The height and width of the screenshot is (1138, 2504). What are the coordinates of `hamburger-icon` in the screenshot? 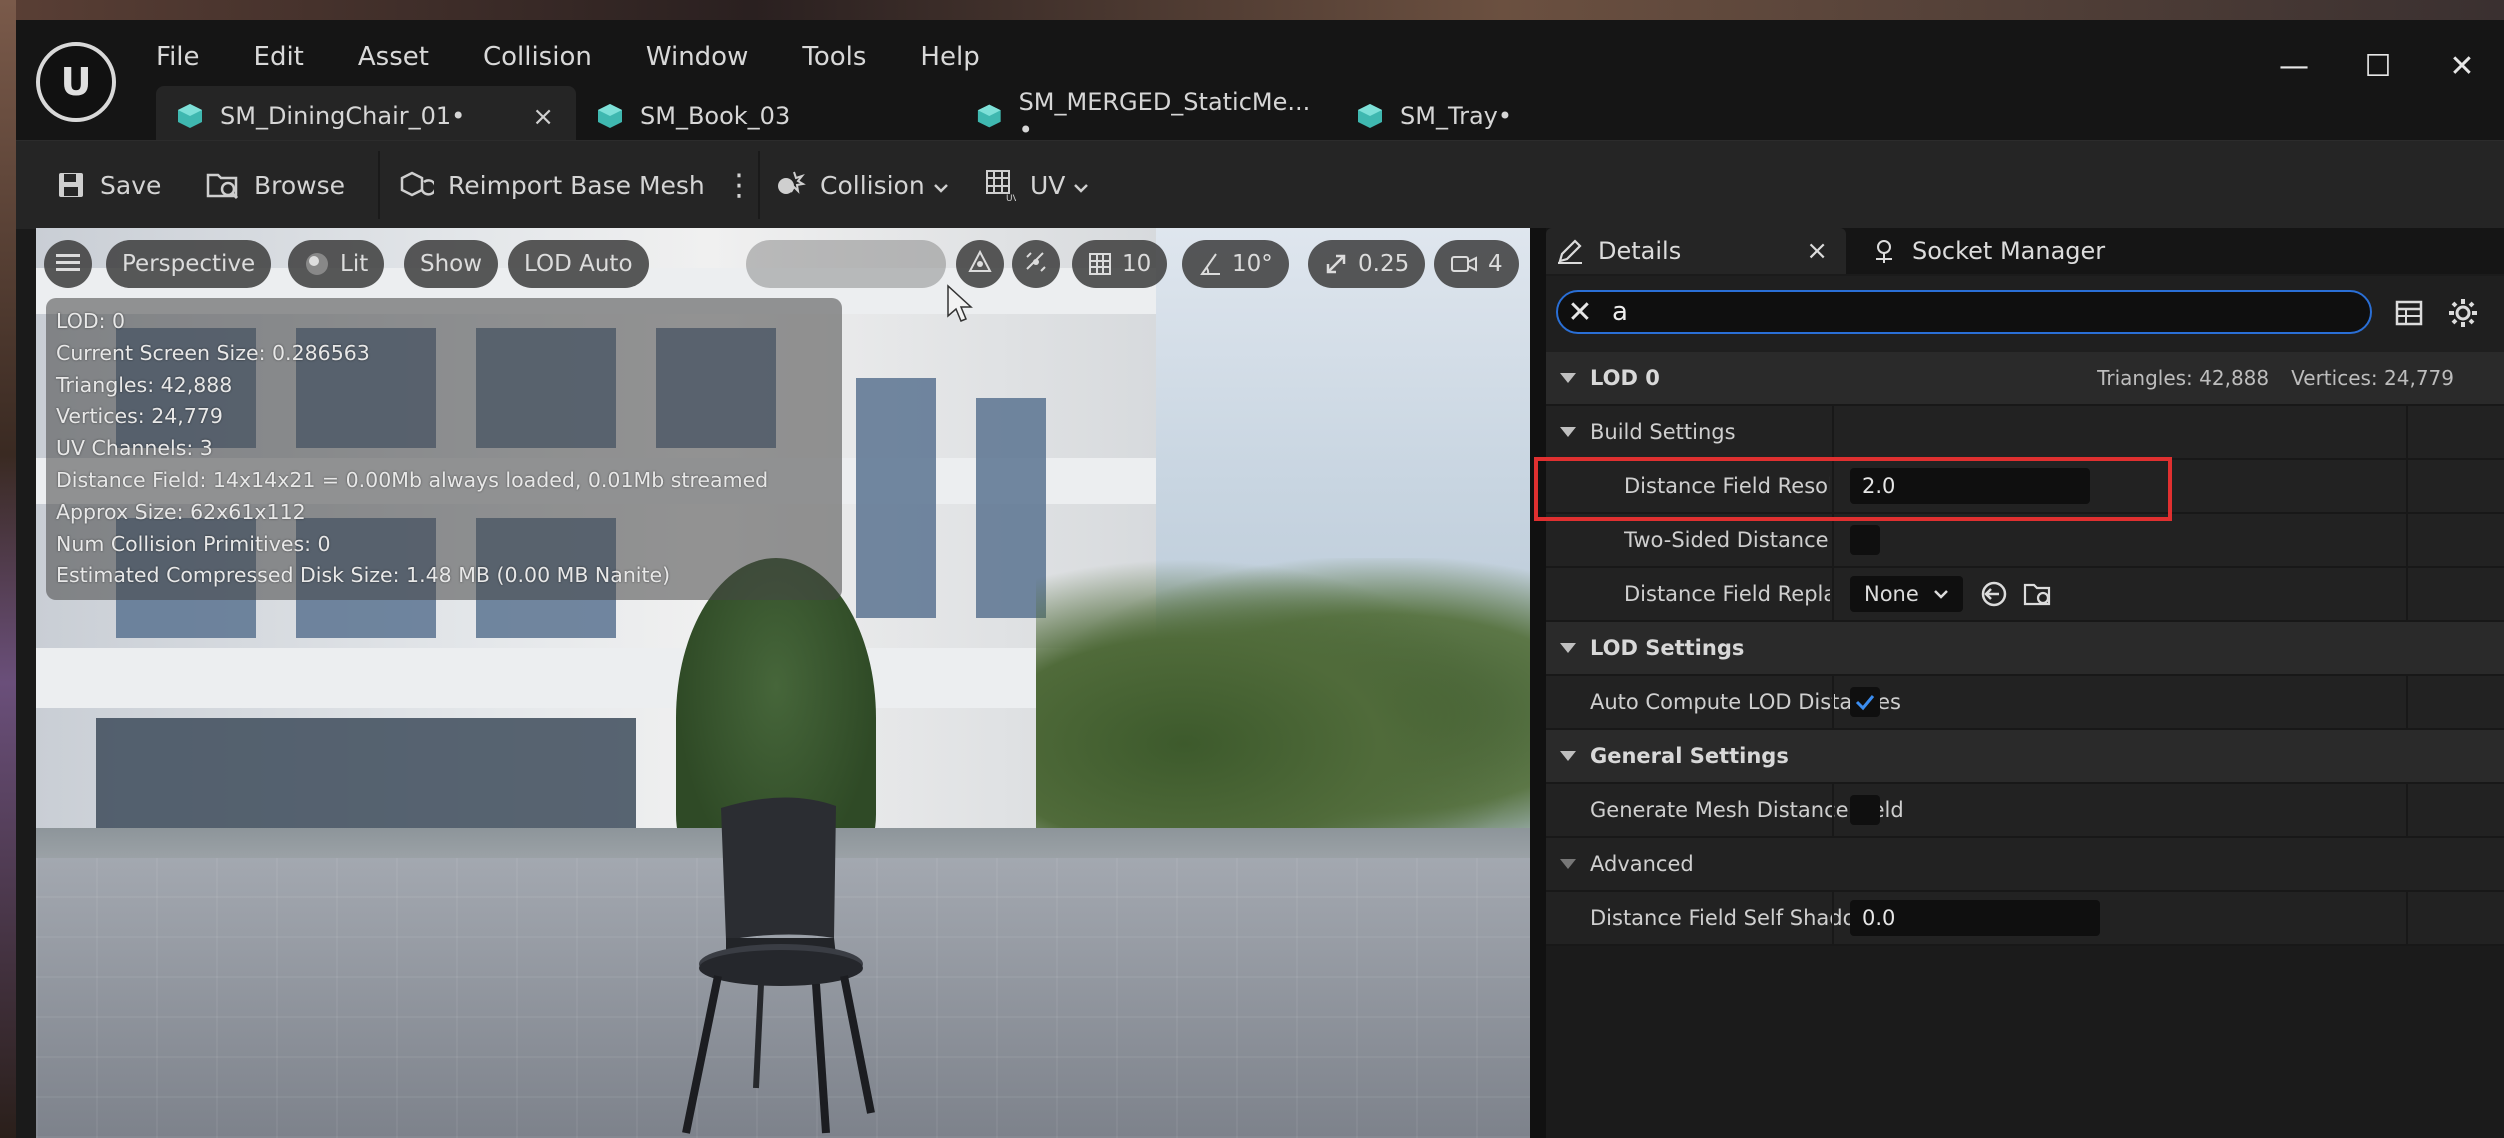 It's located at (68, 264).